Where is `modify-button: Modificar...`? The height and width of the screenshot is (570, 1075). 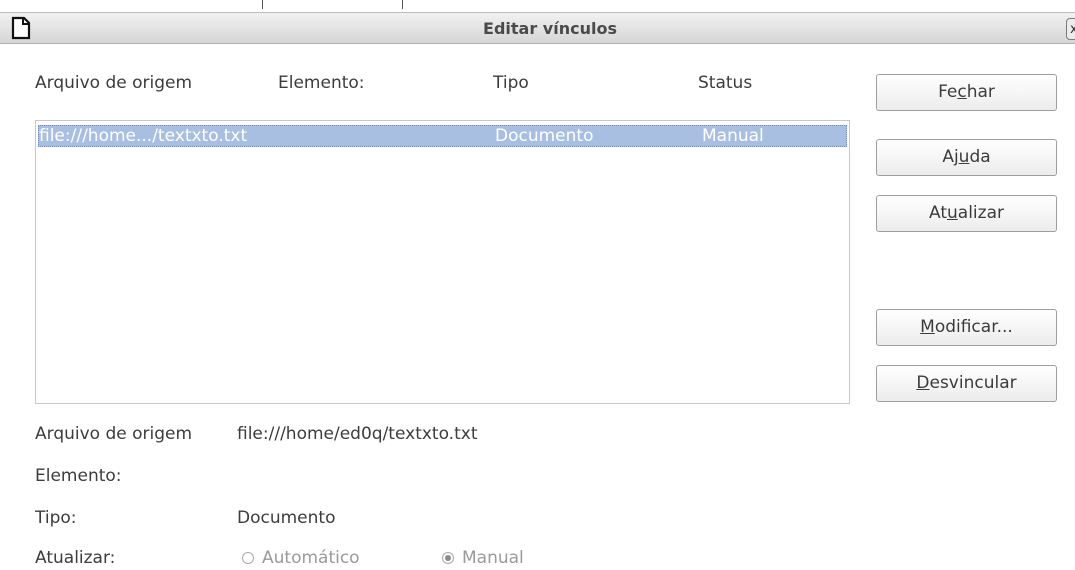 modify-button: Modificar... is located at coordinates (966, 327).